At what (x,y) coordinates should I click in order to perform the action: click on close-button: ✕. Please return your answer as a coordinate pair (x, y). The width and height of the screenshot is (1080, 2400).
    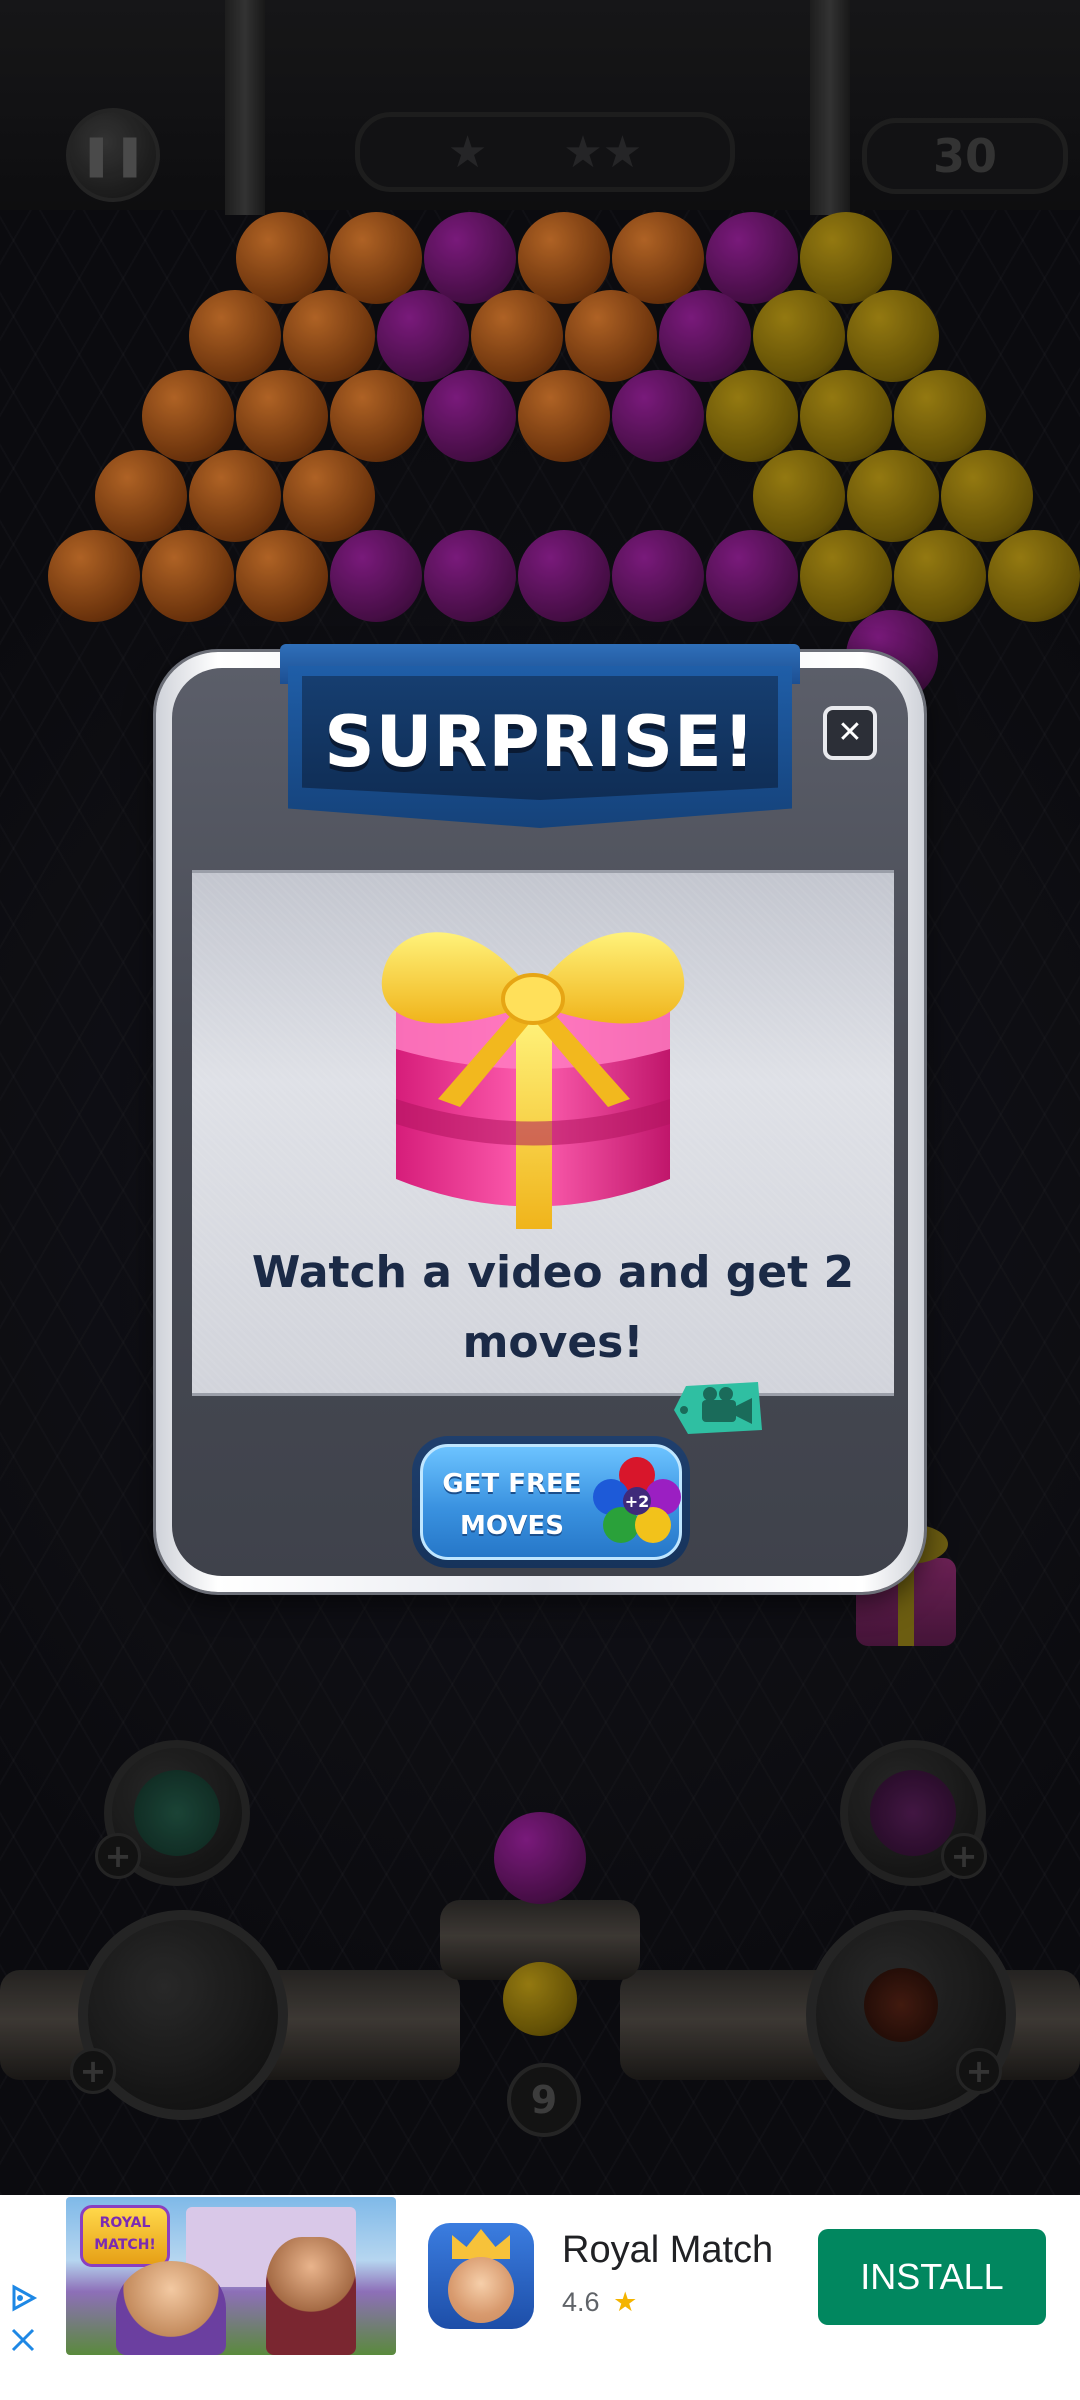
    Looking at the image, I should click on (850, 733).